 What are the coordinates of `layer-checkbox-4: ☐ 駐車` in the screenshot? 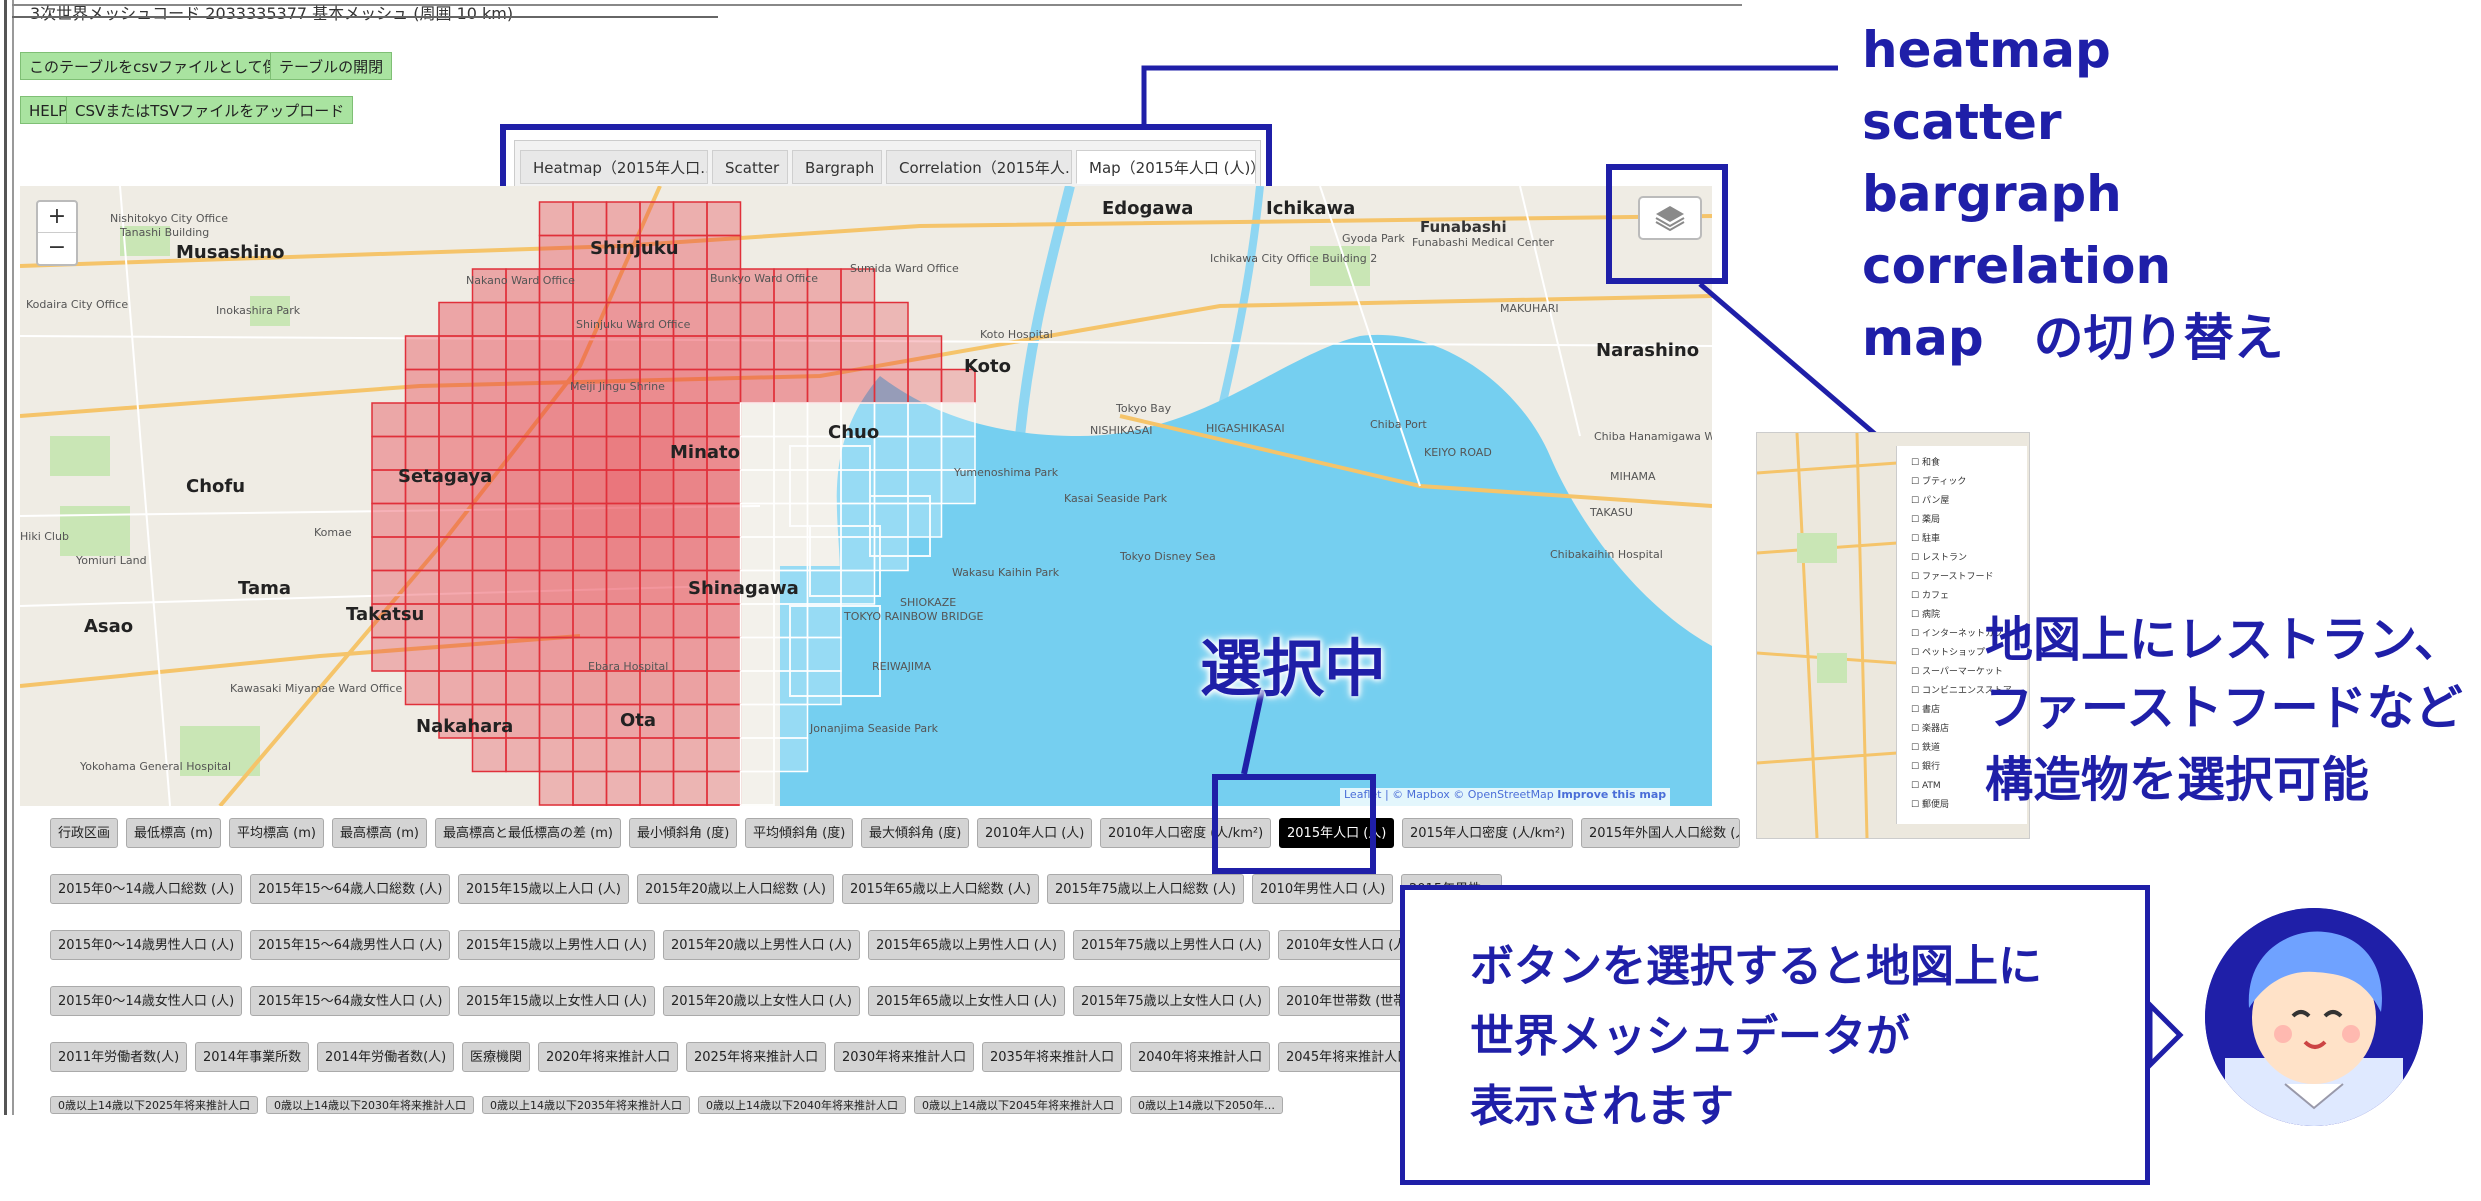 It's located at (1969, 539).